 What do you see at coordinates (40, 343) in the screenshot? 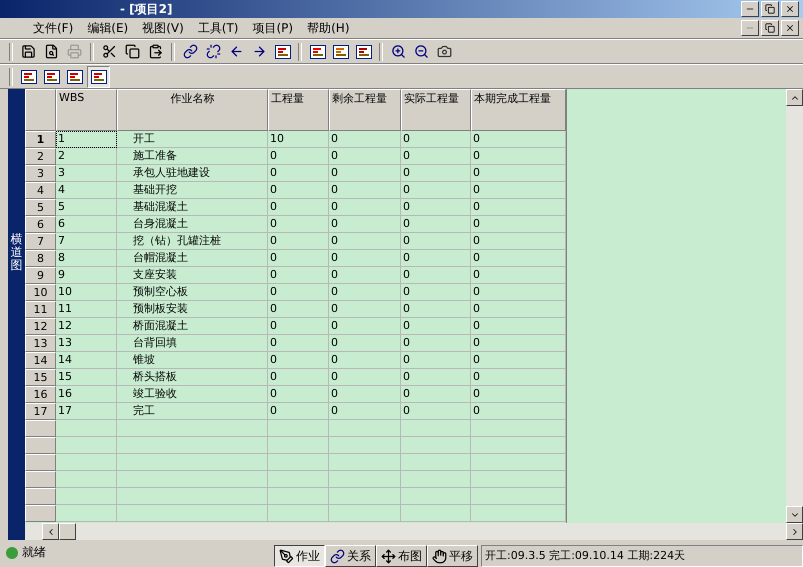
I see `row-number: 13` at bounding box center [40, 343].